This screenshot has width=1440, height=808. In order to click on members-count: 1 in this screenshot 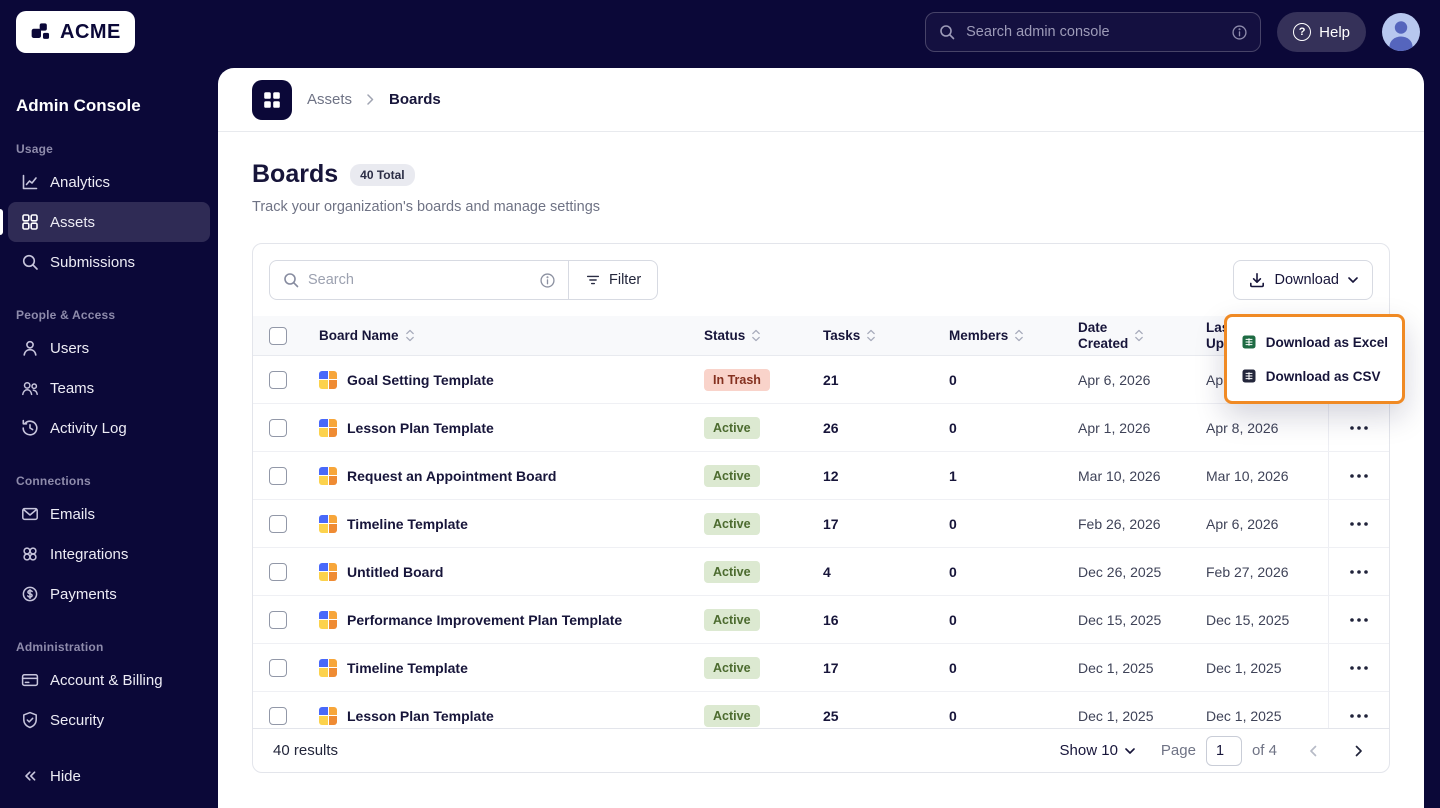, I will do `click(953, 475)`.